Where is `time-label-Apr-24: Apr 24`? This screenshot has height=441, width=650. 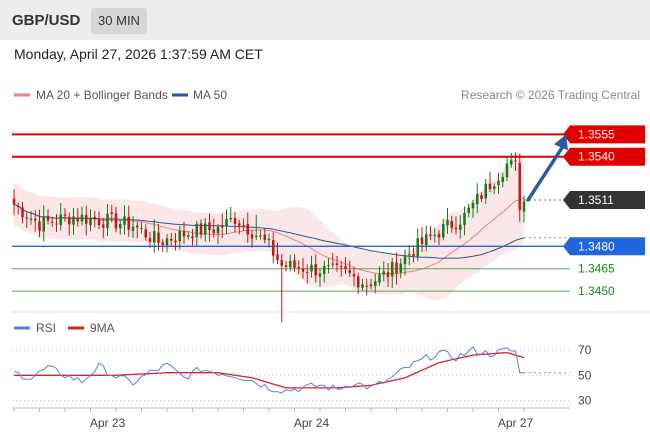 time-label-Apr-24: Apr 24 is located at coordinates (312, 423).